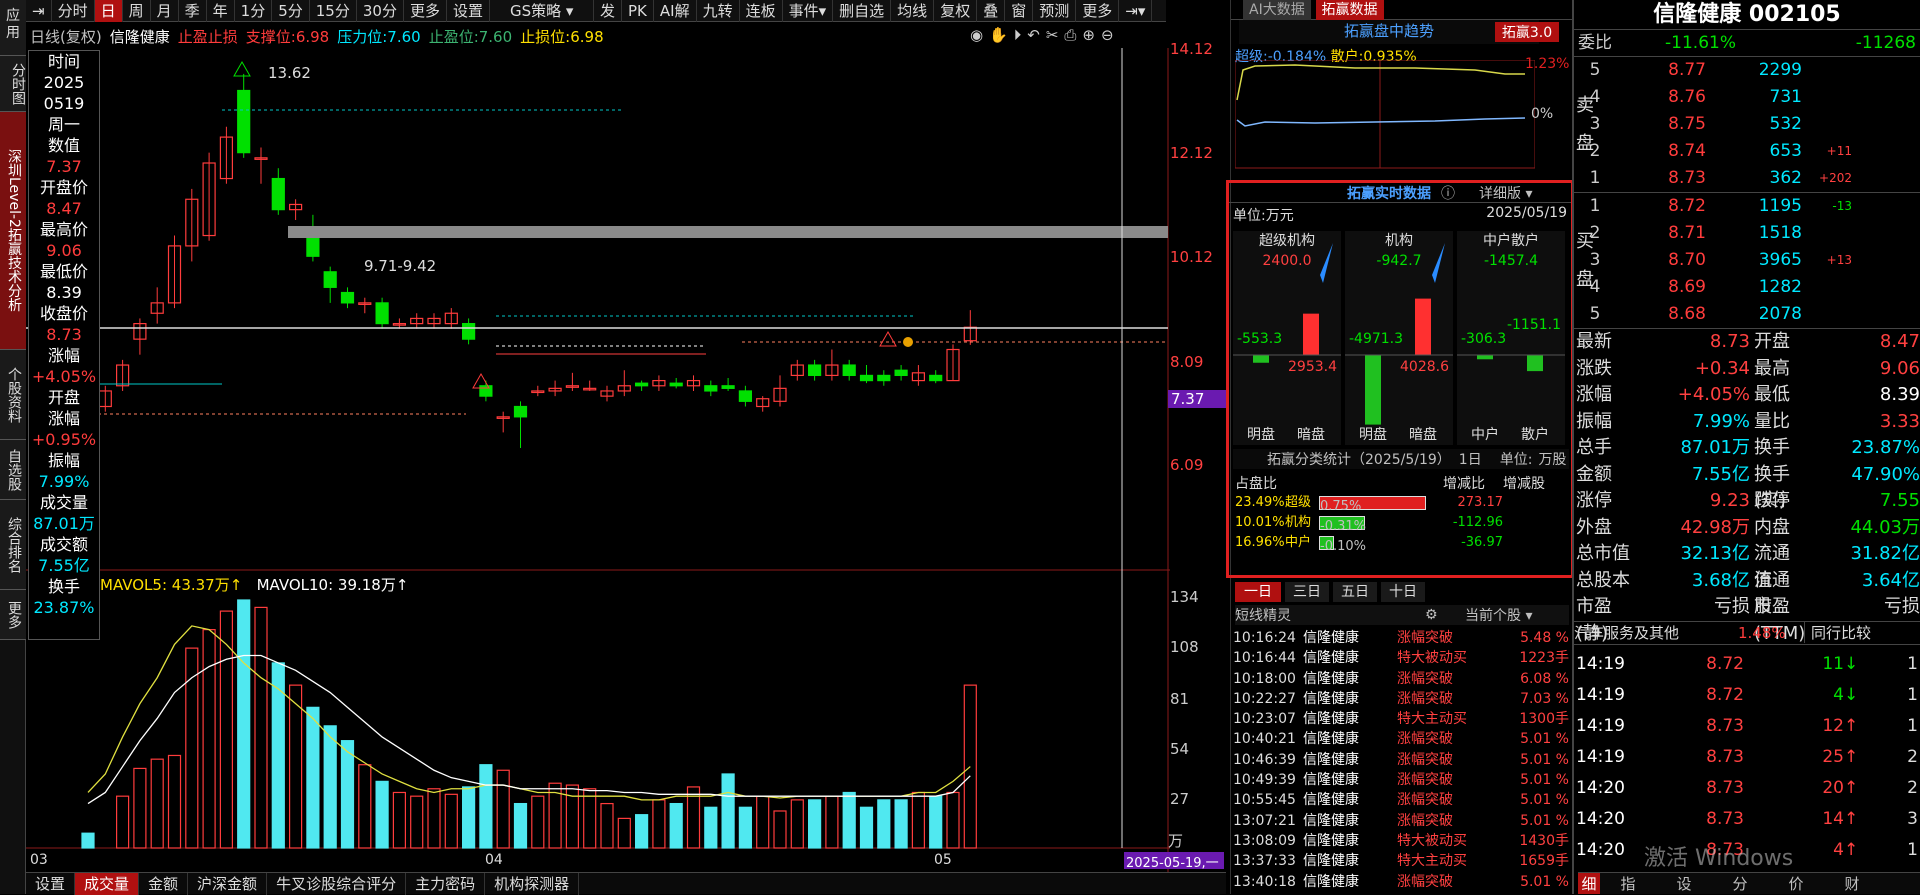 The height and width of the screenshot is (895, 1920). I want to click on book-volume: 1282, so click(1780, 287).